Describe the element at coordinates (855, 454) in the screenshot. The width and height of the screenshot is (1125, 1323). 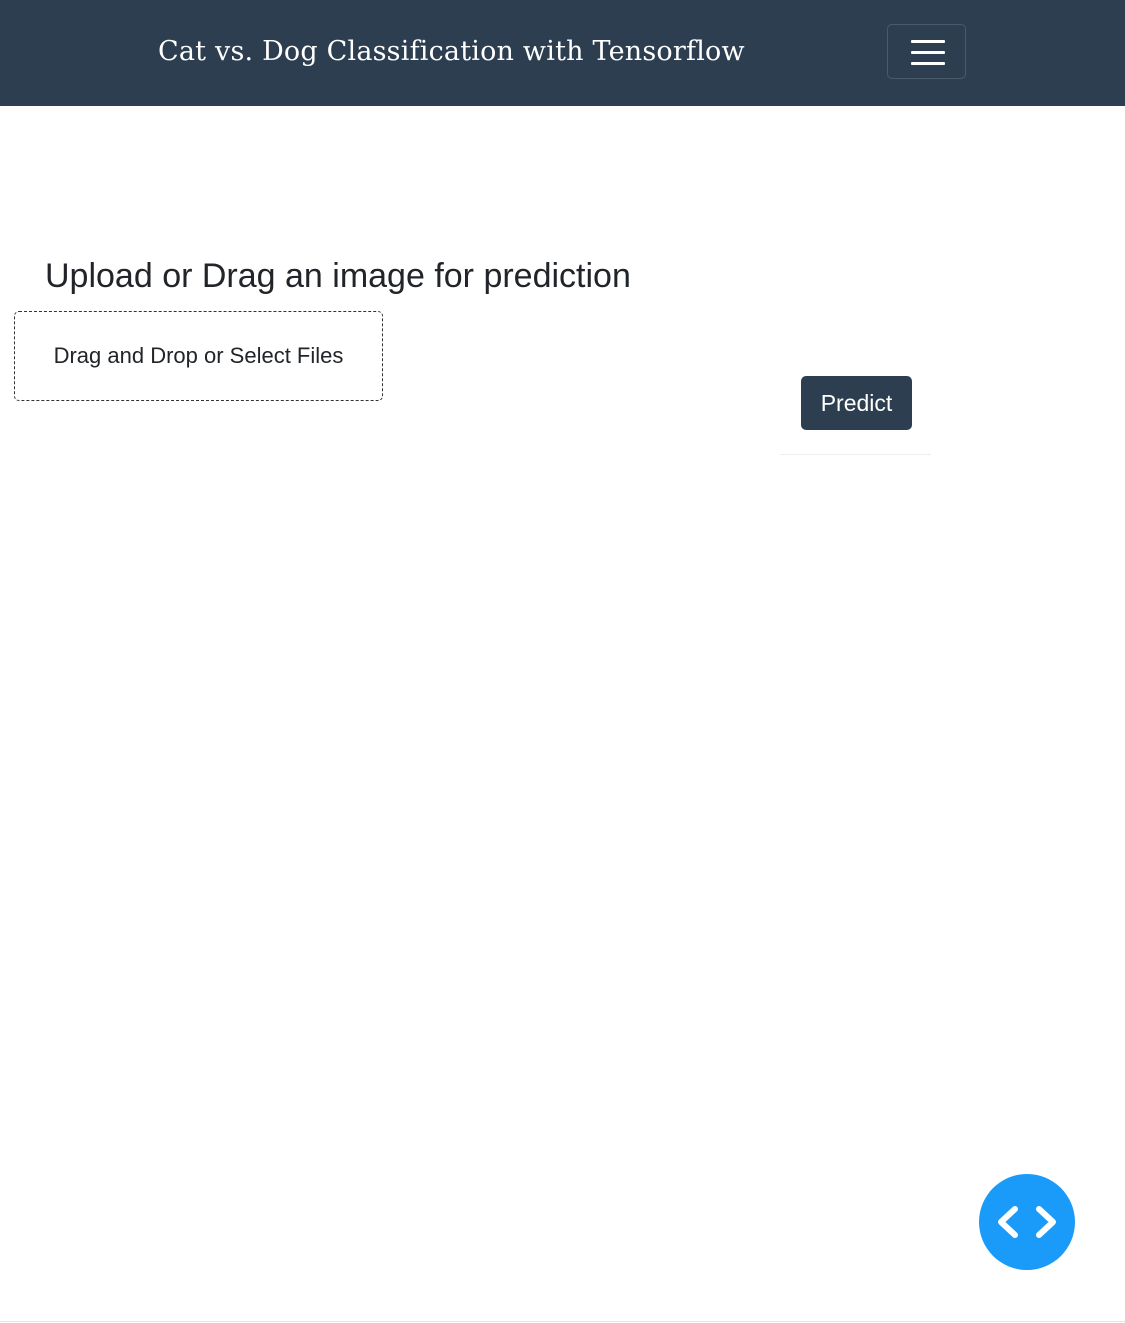
I see `predict-divider` at that location.